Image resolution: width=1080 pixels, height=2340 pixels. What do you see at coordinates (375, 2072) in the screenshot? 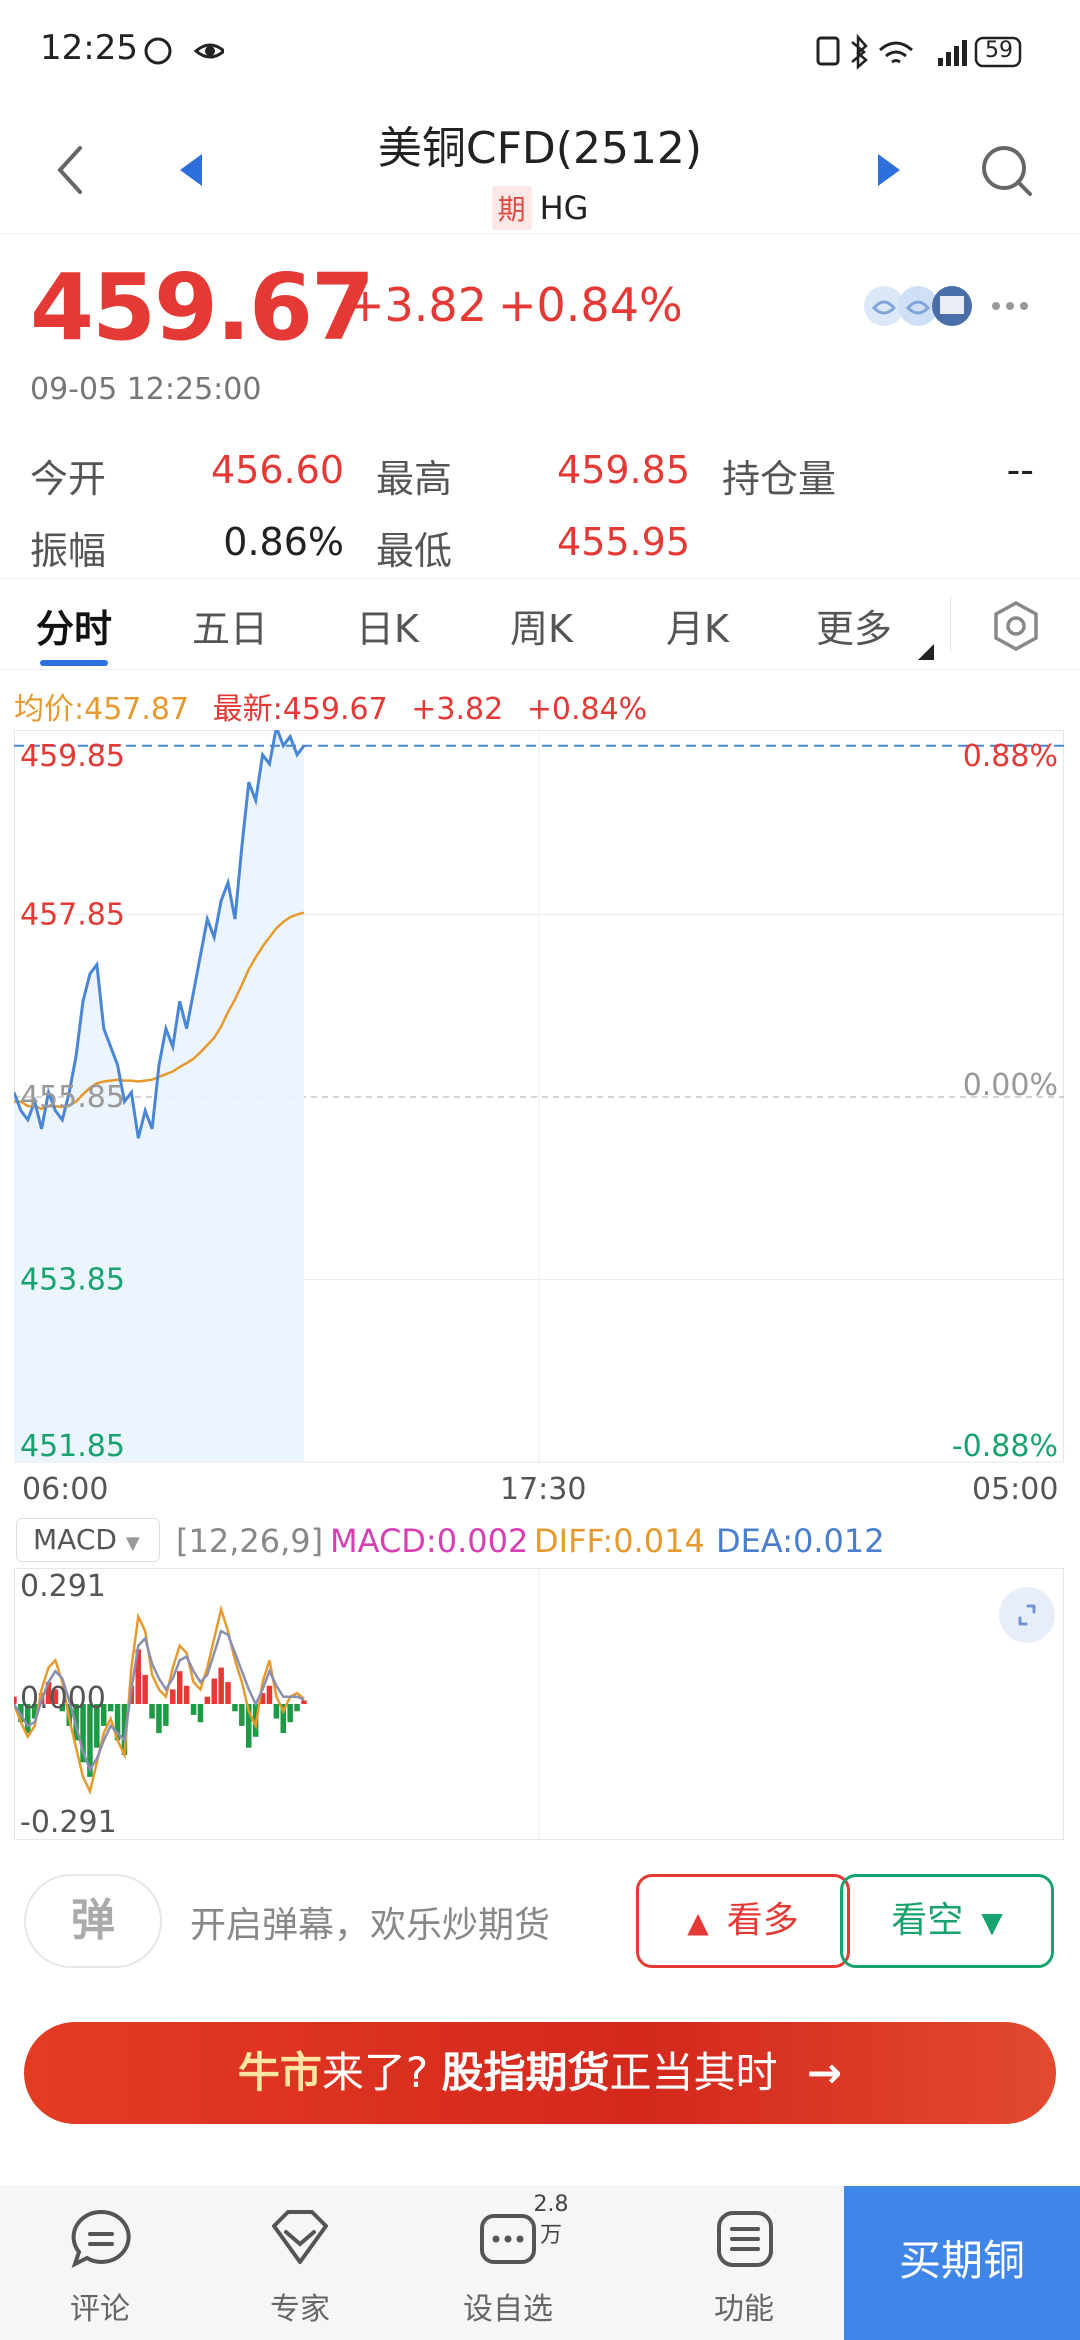
I see `banner-part2: 来了?` at bounding box center [375, 2072].